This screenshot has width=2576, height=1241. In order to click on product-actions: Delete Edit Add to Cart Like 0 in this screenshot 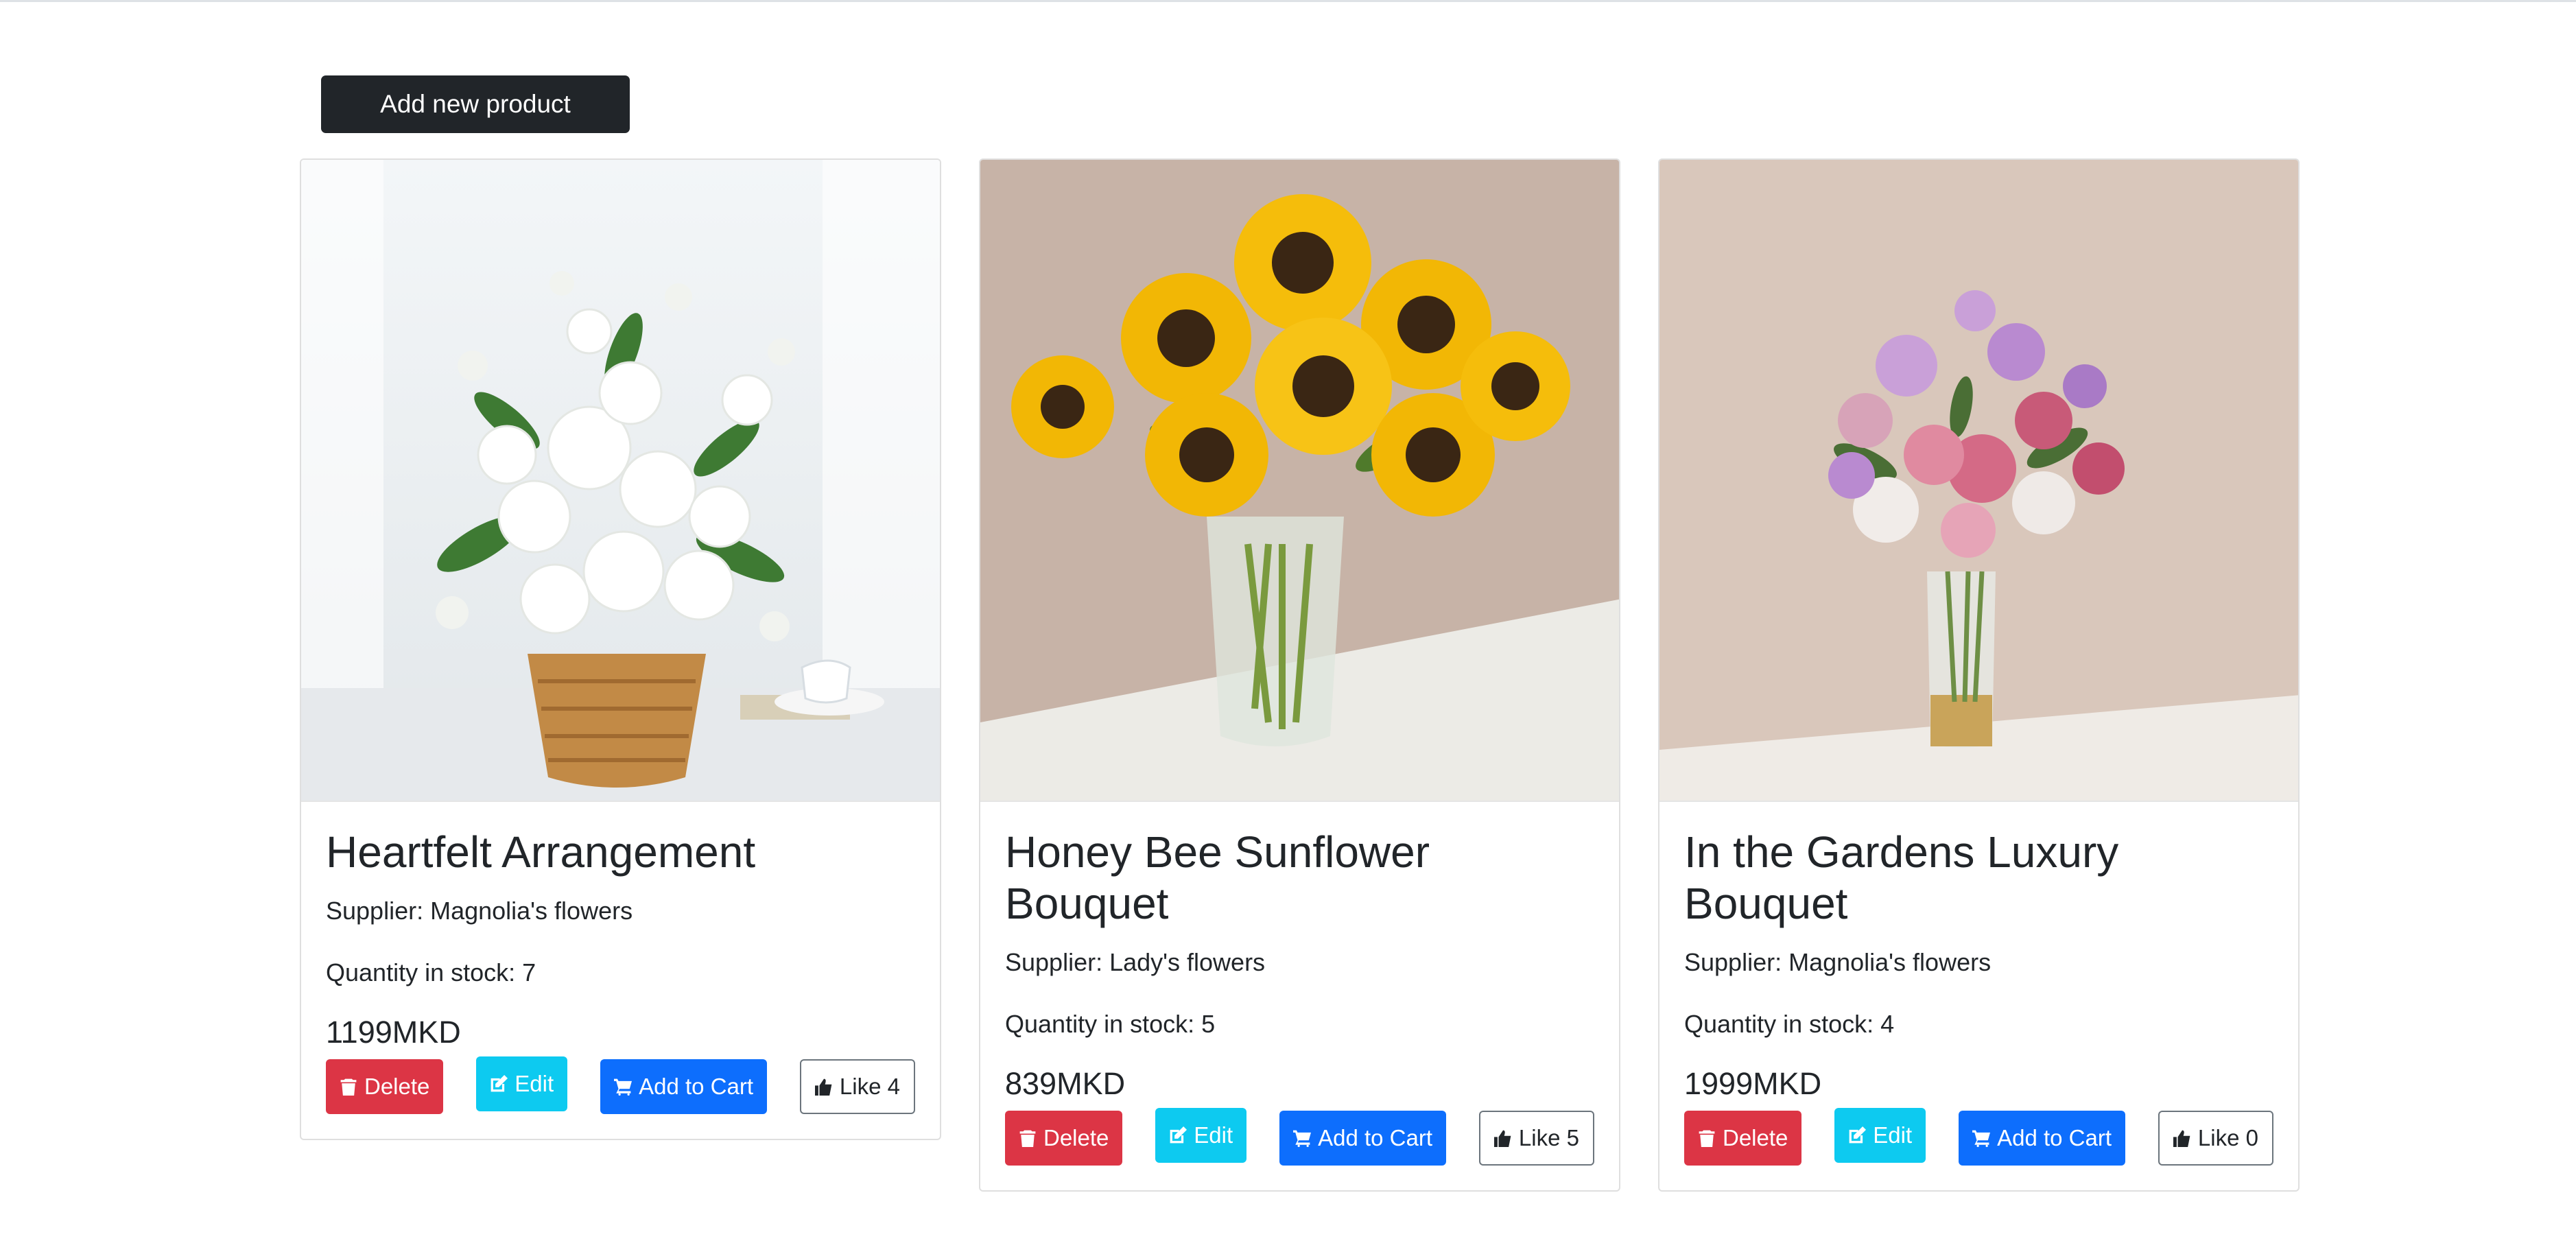, I will do `click(1978, 1137)`.